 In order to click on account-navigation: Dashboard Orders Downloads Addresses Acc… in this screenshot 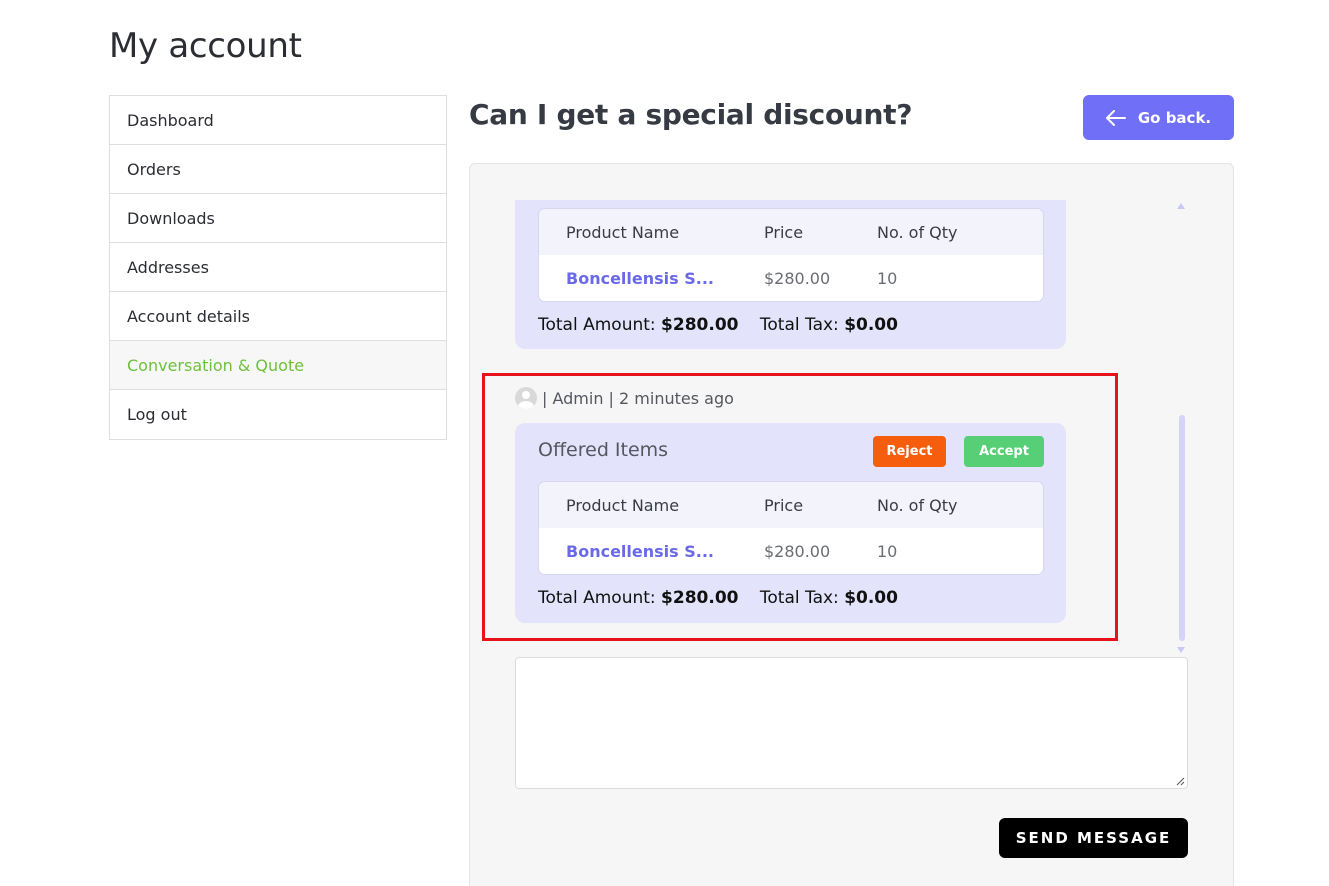, I will do `click(278, 267)`.